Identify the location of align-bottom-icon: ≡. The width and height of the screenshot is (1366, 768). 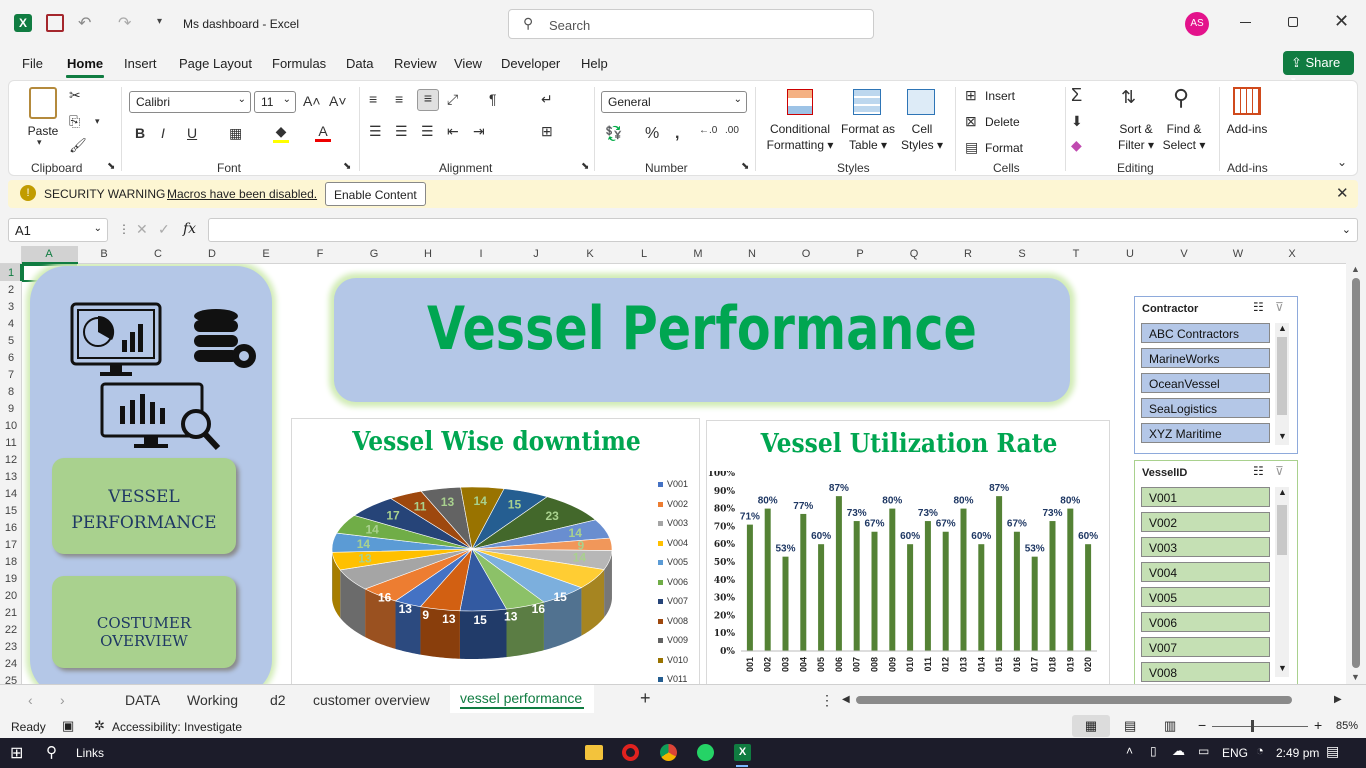
(428, 100).